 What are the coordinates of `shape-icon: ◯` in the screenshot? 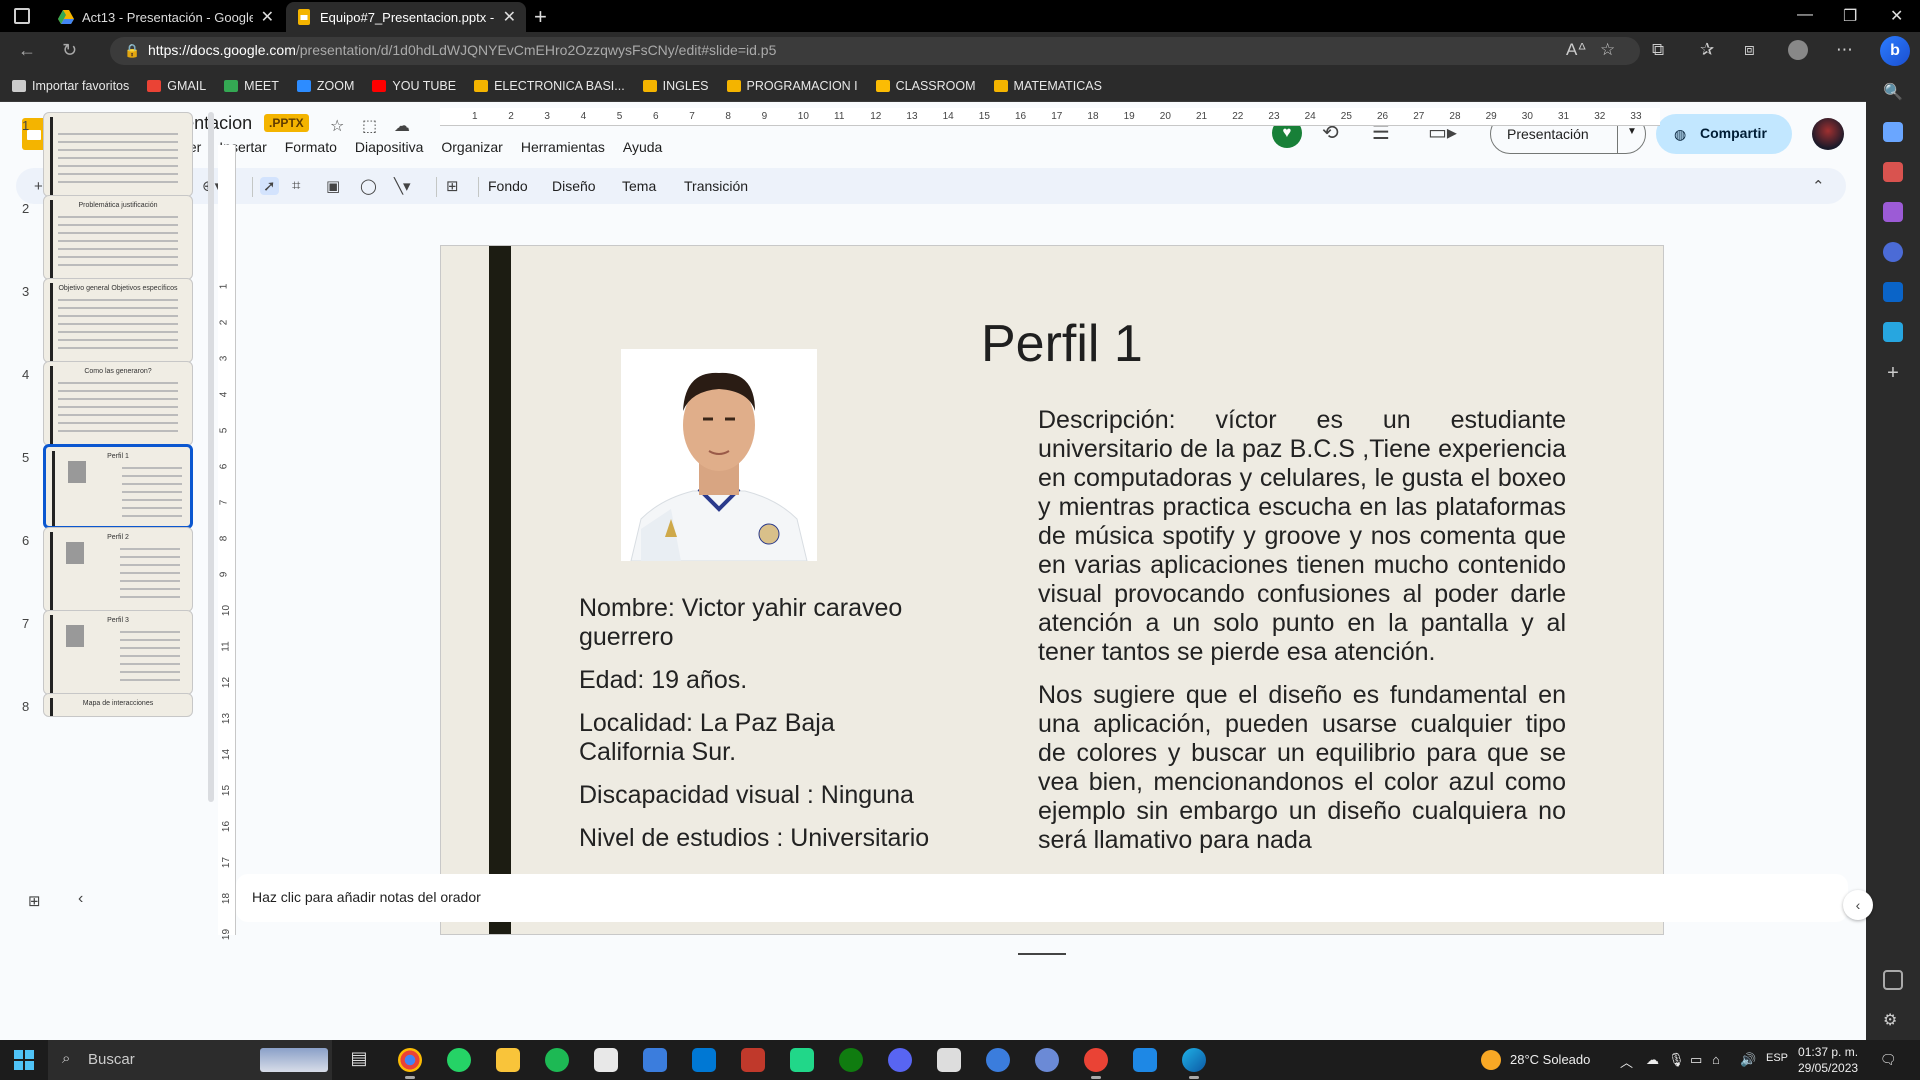 It's located at (368, 186).